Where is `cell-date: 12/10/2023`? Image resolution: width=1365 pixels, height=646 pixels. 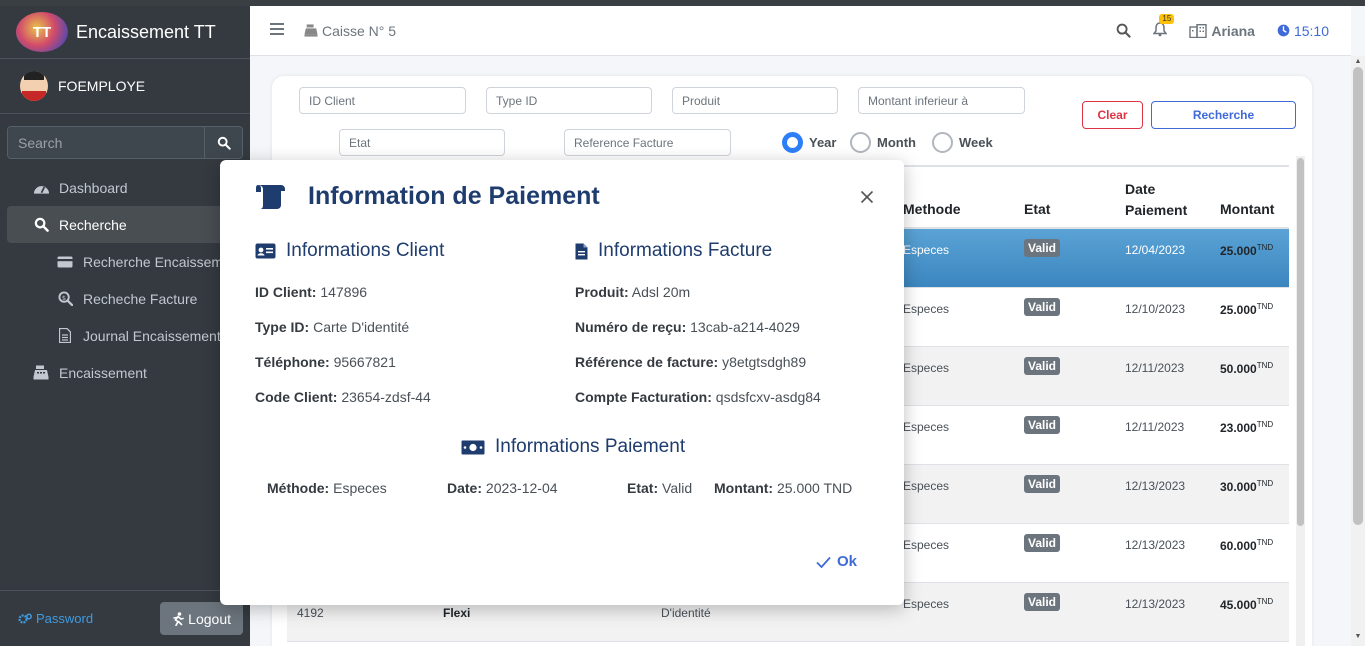
cell-date: 12/10/2023 is located at coordinates (1155, 309).